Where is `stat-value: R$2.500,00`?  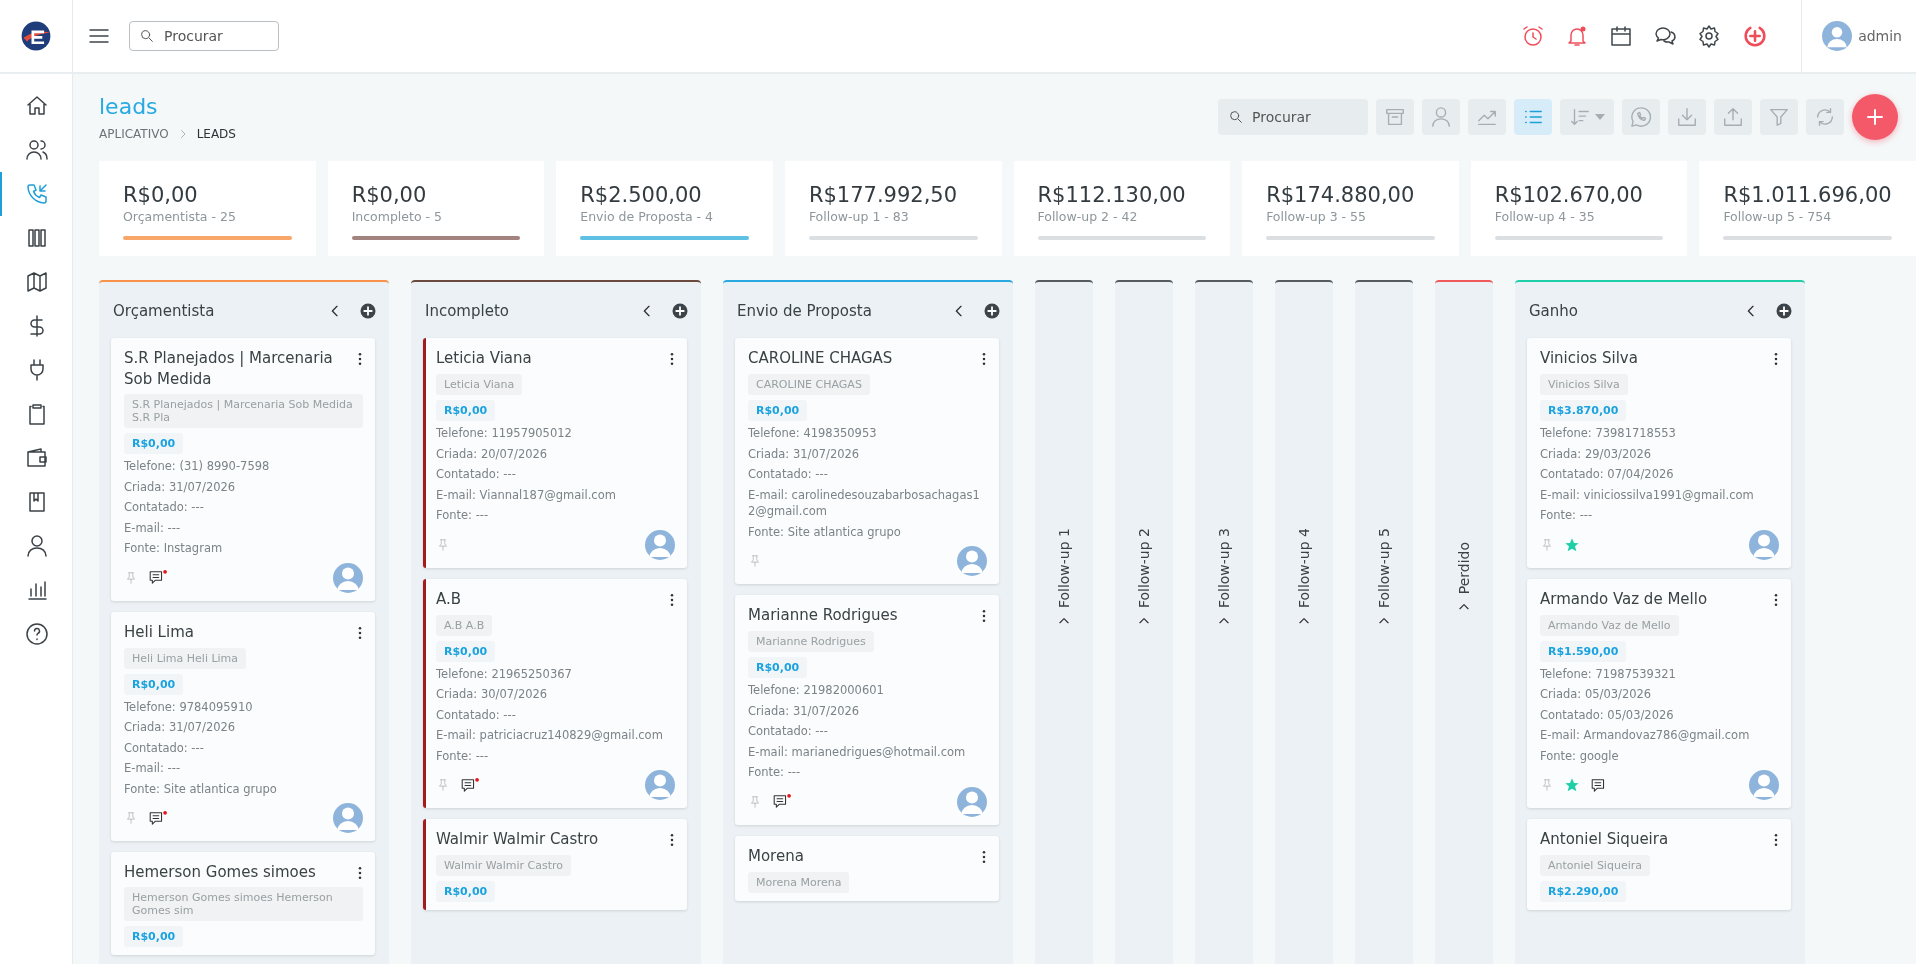 stat-value: R$2.500,00 is located at coordinates (641, 195).